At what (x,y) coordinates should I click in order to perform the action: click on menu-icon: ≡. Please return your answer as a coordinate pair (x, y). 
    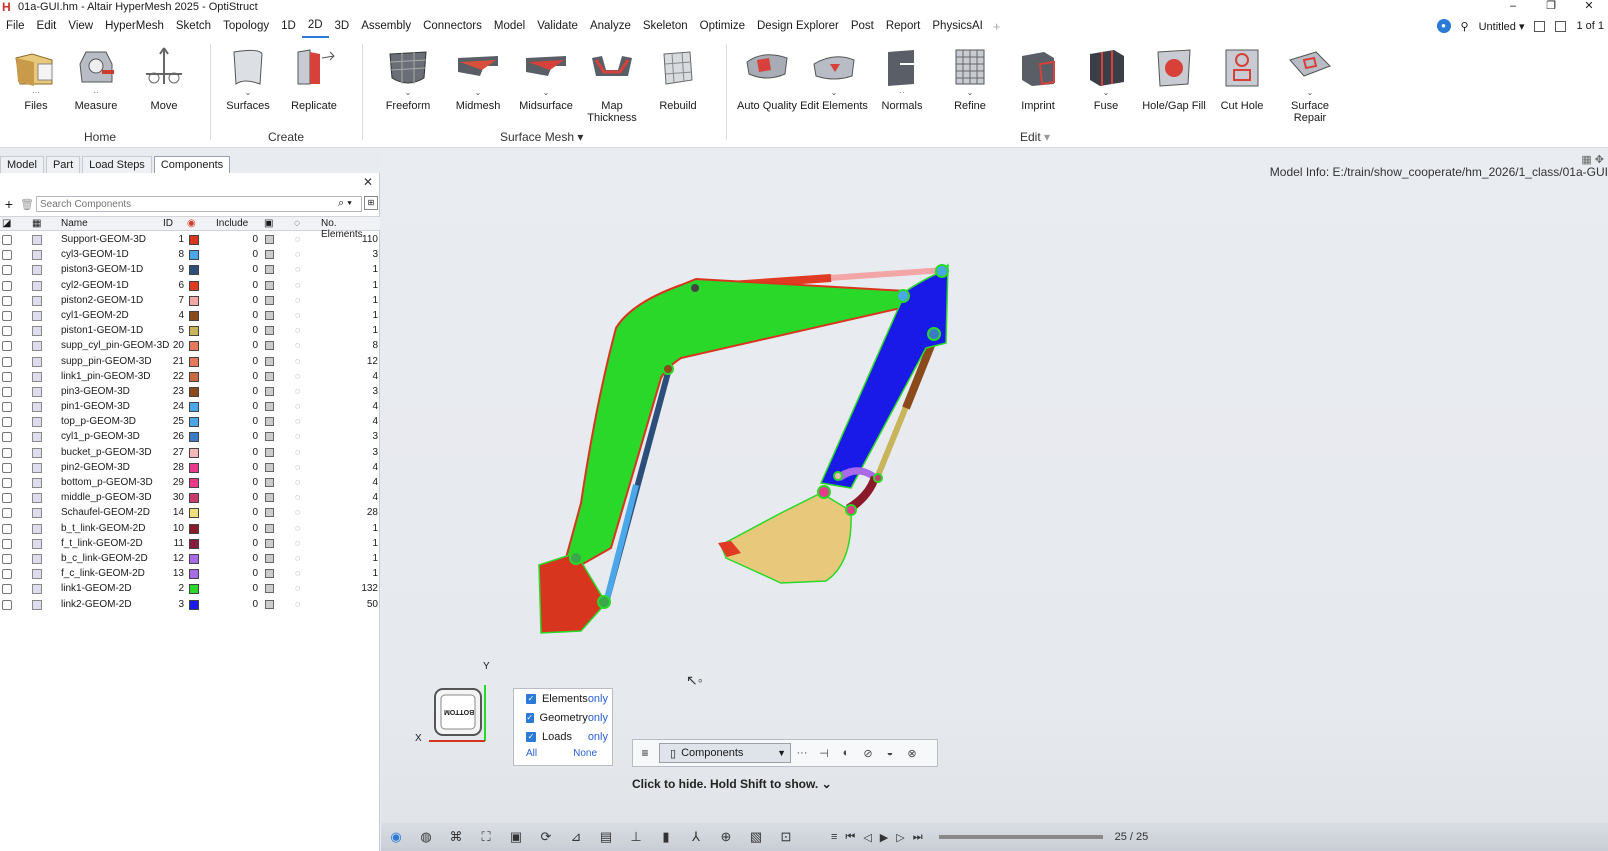
    Looking at the image, I should click on (645, 753).